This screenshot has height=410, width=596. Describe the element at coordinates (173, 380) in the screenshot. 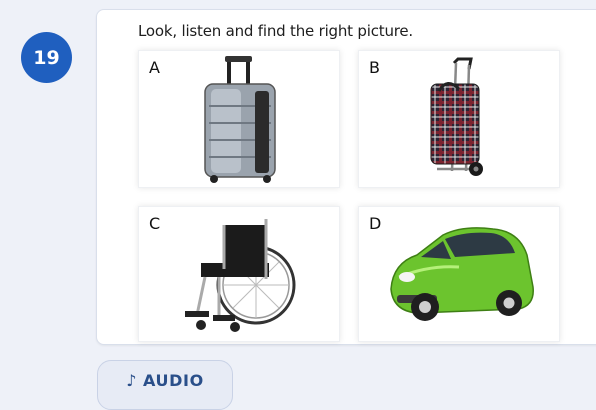

I see `audio-button-label: AUDIO` at that location.